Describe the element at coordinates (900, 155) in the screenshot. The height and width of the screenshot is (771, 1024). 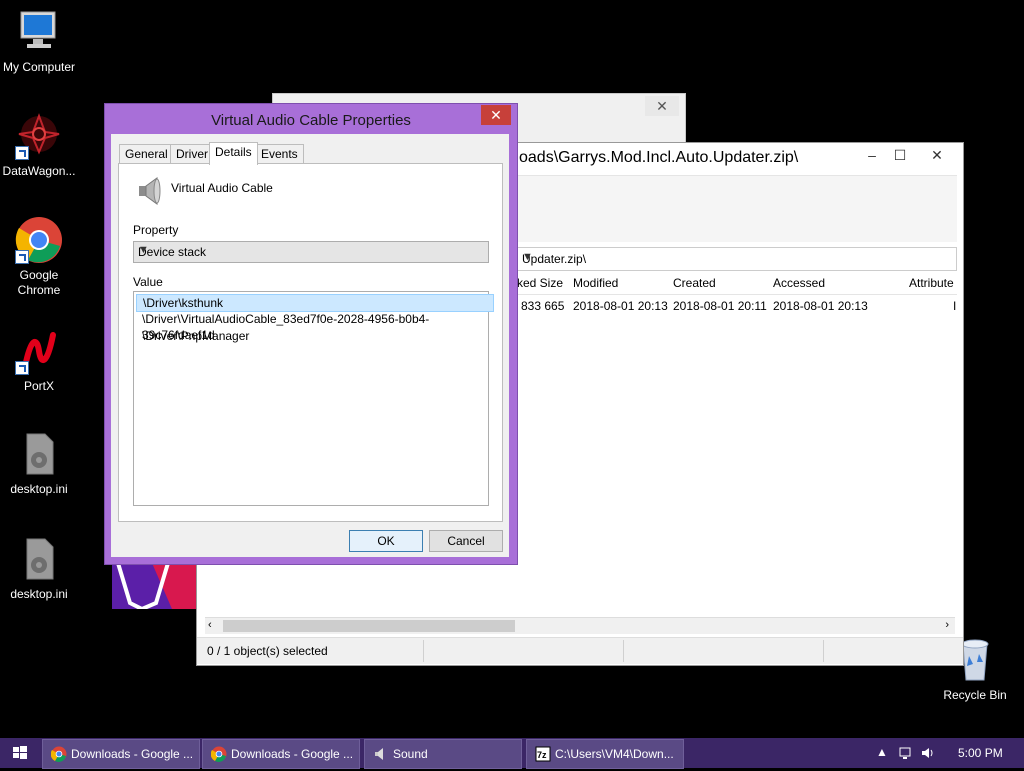
I see `maximize-icon: ☐` at that location.